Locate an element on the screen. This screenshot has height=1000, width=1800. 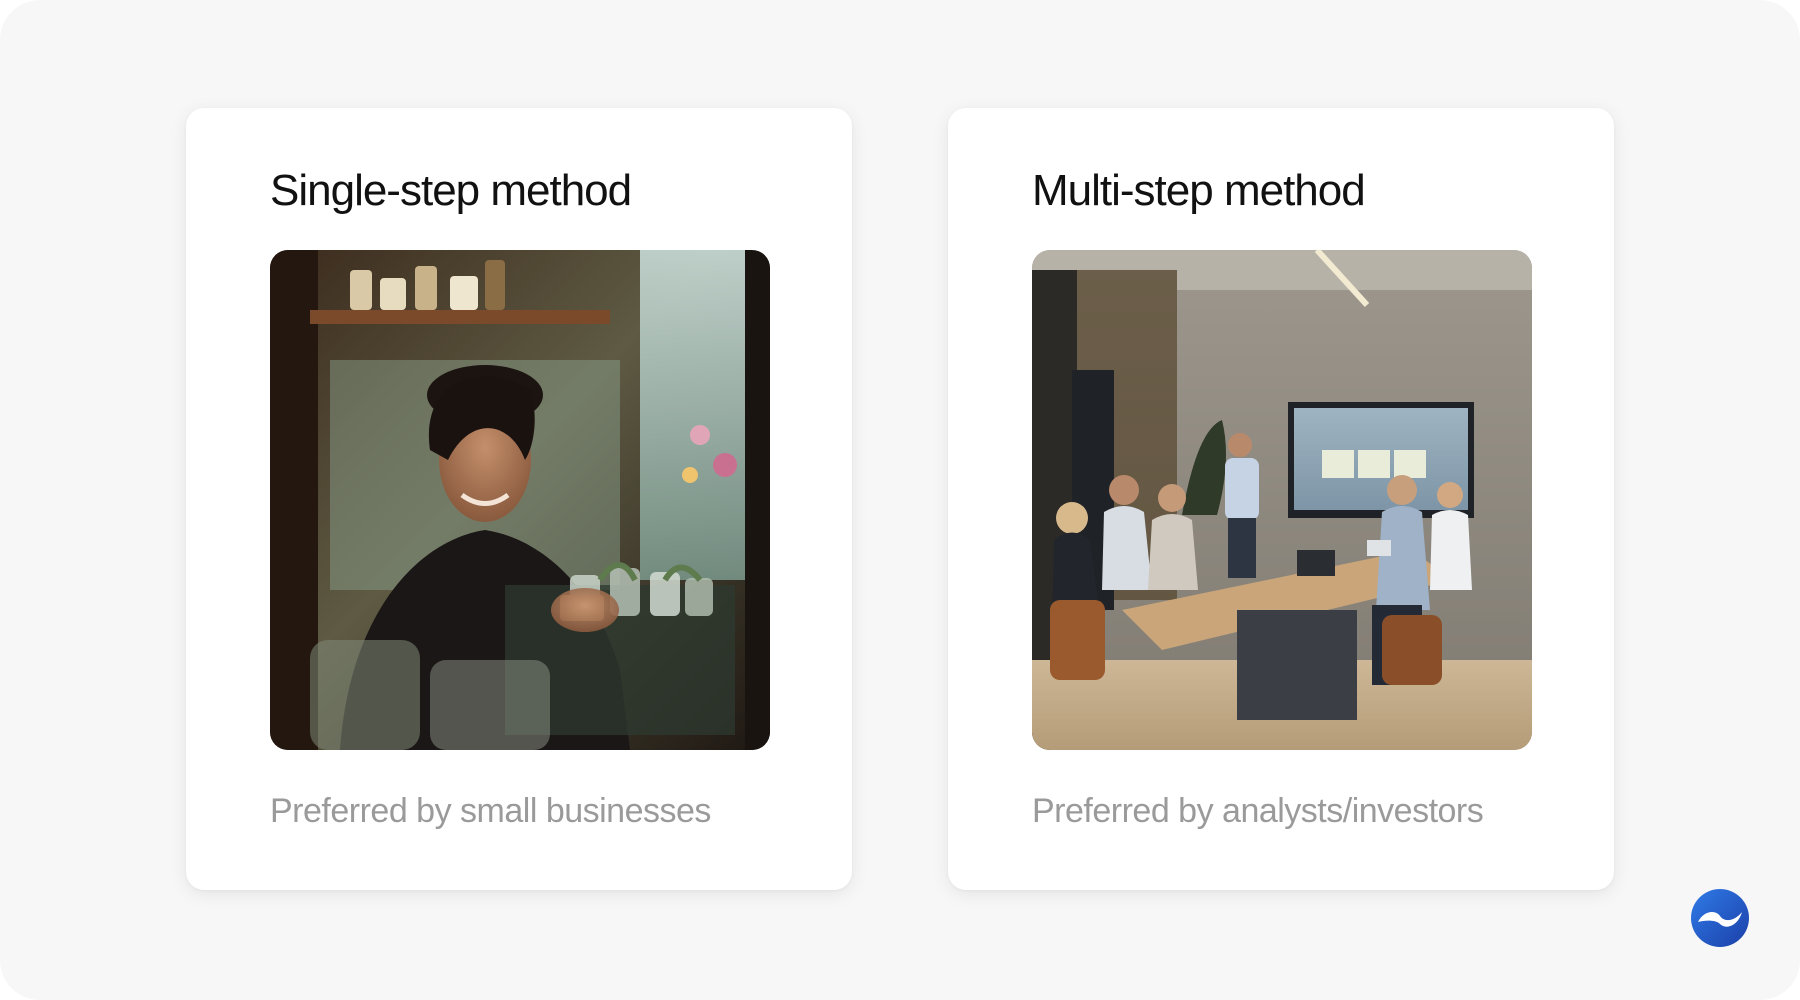
card-title: Single-step method is located at coordinates (451, 190).